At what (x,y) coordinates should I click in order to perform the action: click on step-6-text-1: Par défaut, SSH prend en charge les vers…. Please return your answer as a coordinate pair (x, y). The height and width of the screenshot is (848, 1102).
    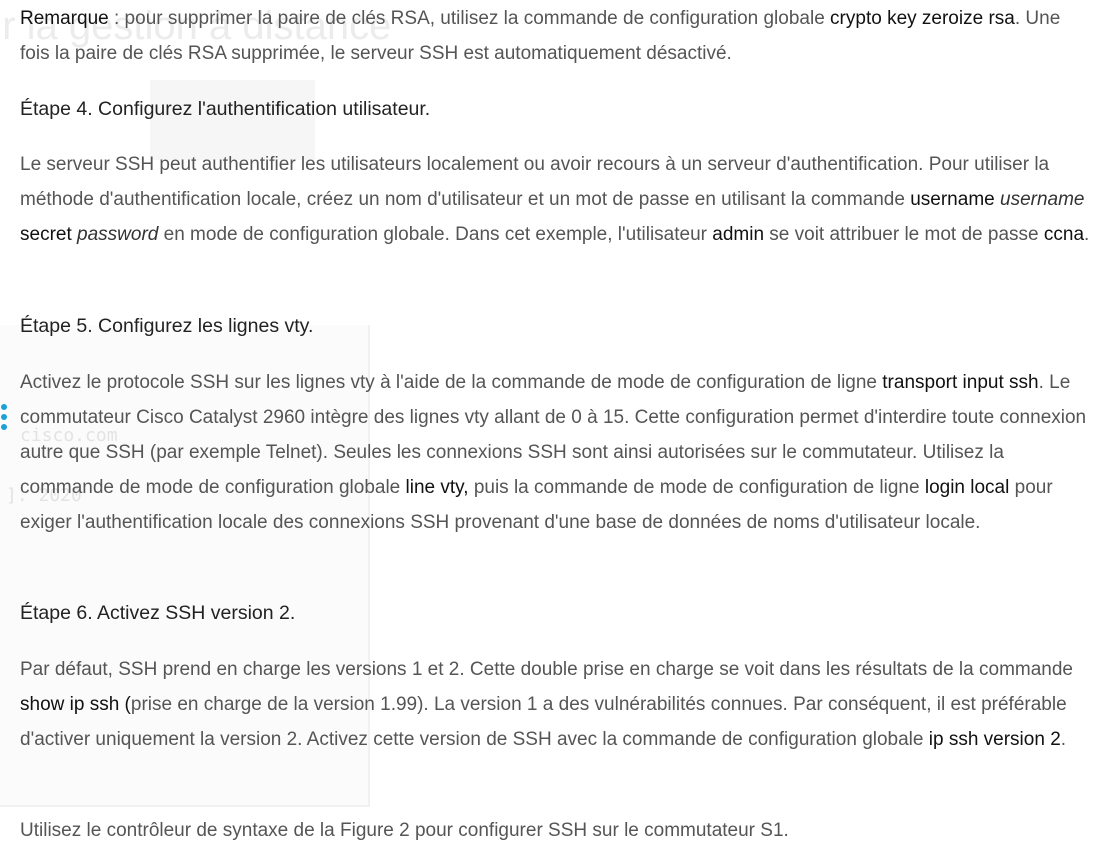
    Looking at the image, I should click on (546, 669).